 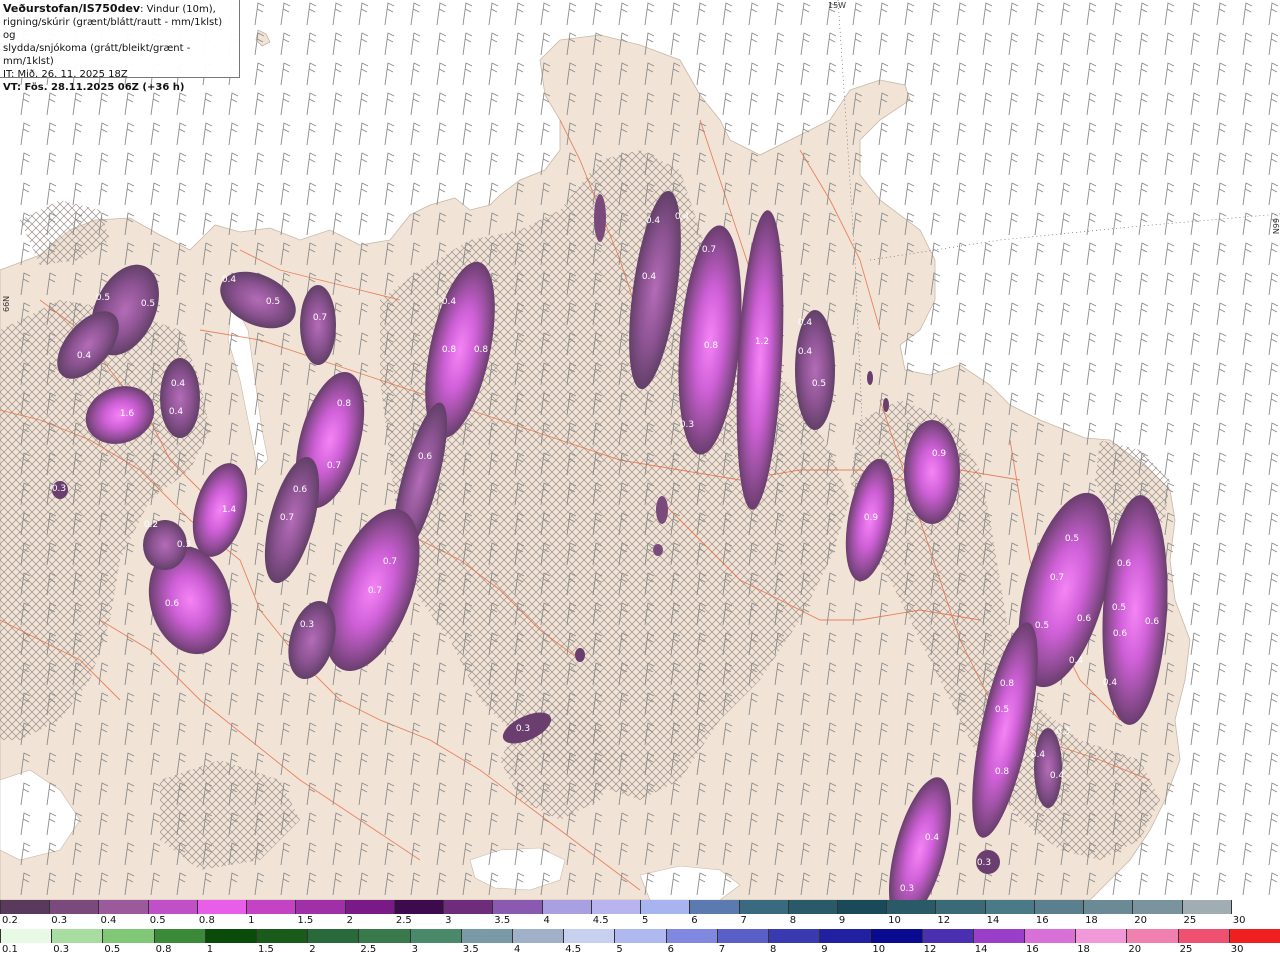 I want to click on lat-label-left: 66N, so click(x=6, y=303).